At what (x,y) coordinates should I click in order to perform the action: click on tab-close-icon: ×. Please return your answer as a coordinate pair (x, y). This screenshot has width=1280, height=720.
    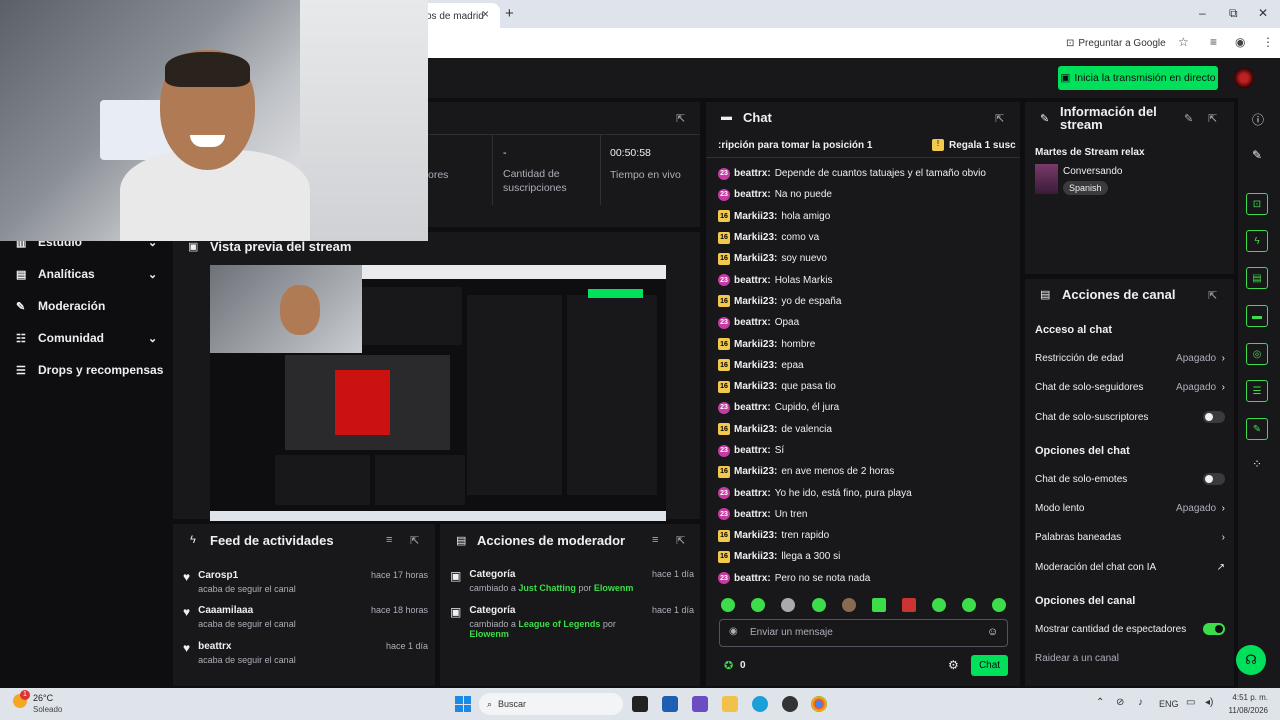
    Looking at the image, I should click on (485, 14).